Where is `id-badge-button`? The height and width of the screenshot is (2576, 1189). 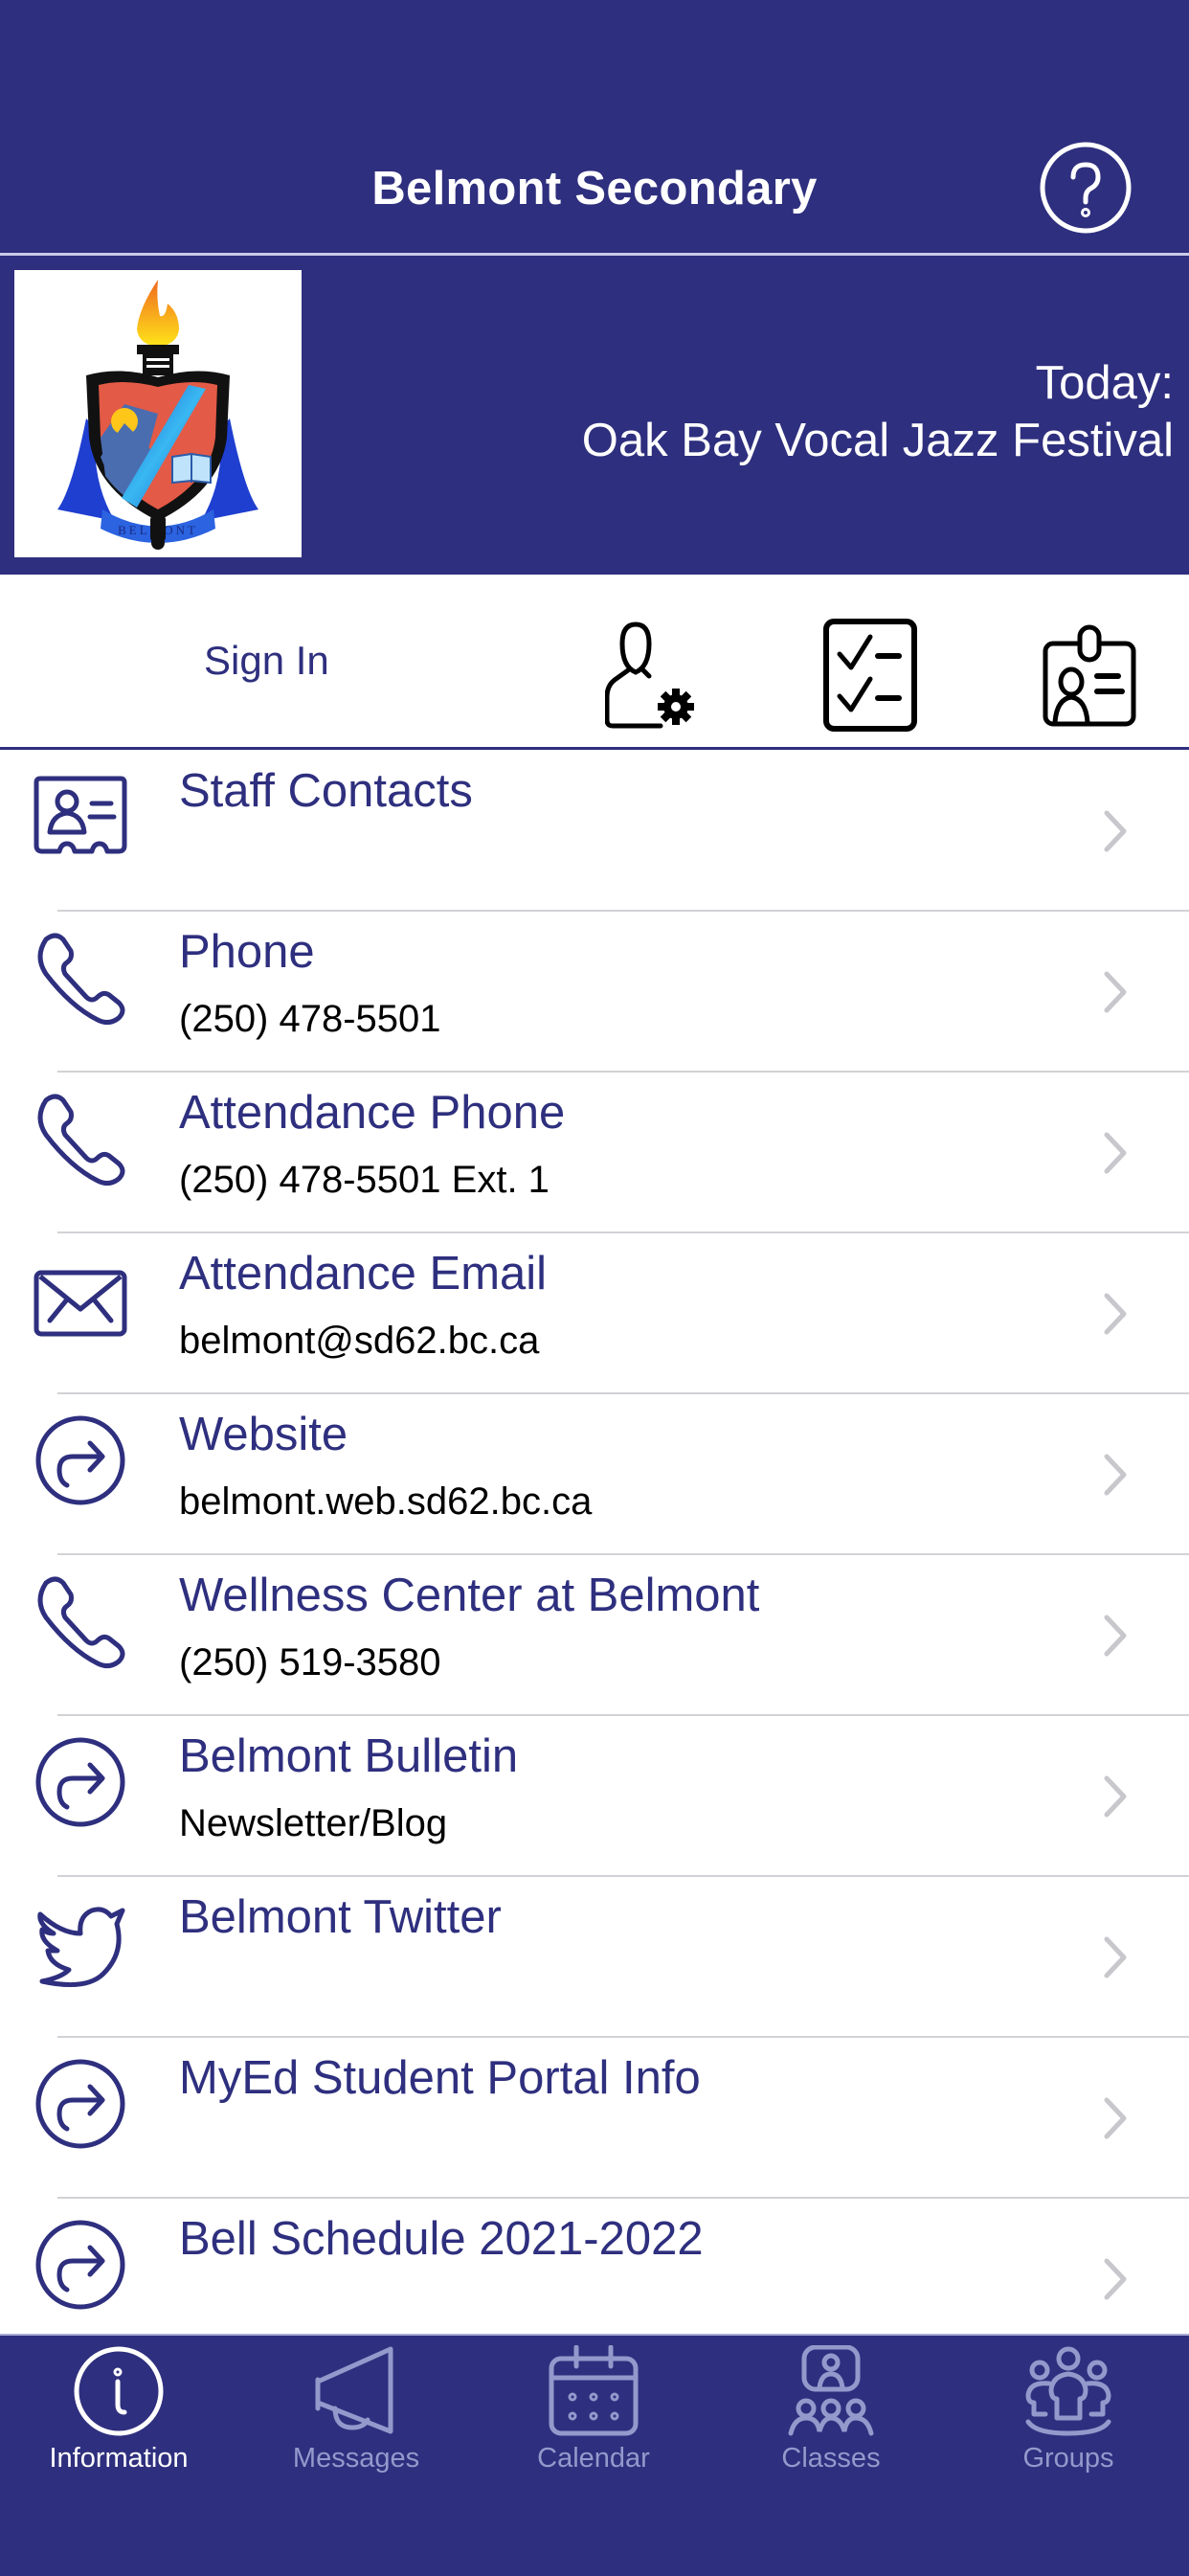
id-badge-button is located at coordinates (1089, 676).